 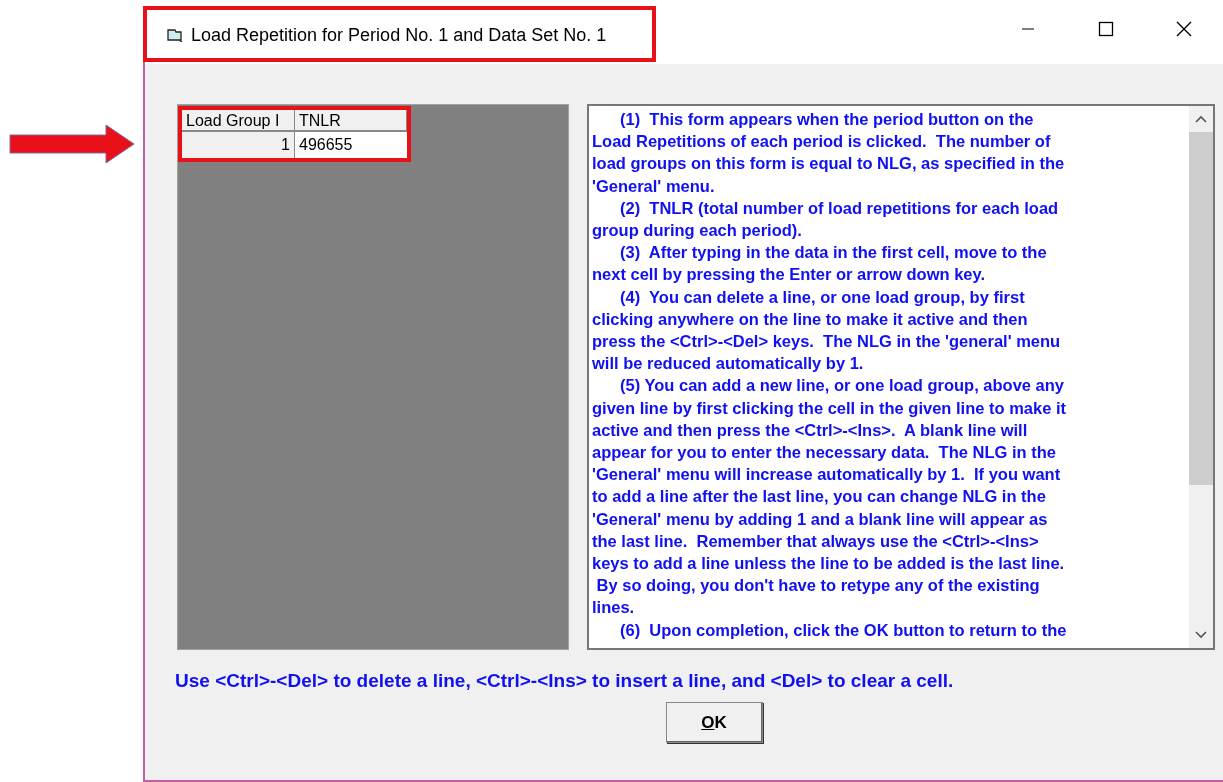 I want to click on help-text-line: active and then press the <Ctrl>-<Ins>. A blank line will, so click(x=810, y=430).